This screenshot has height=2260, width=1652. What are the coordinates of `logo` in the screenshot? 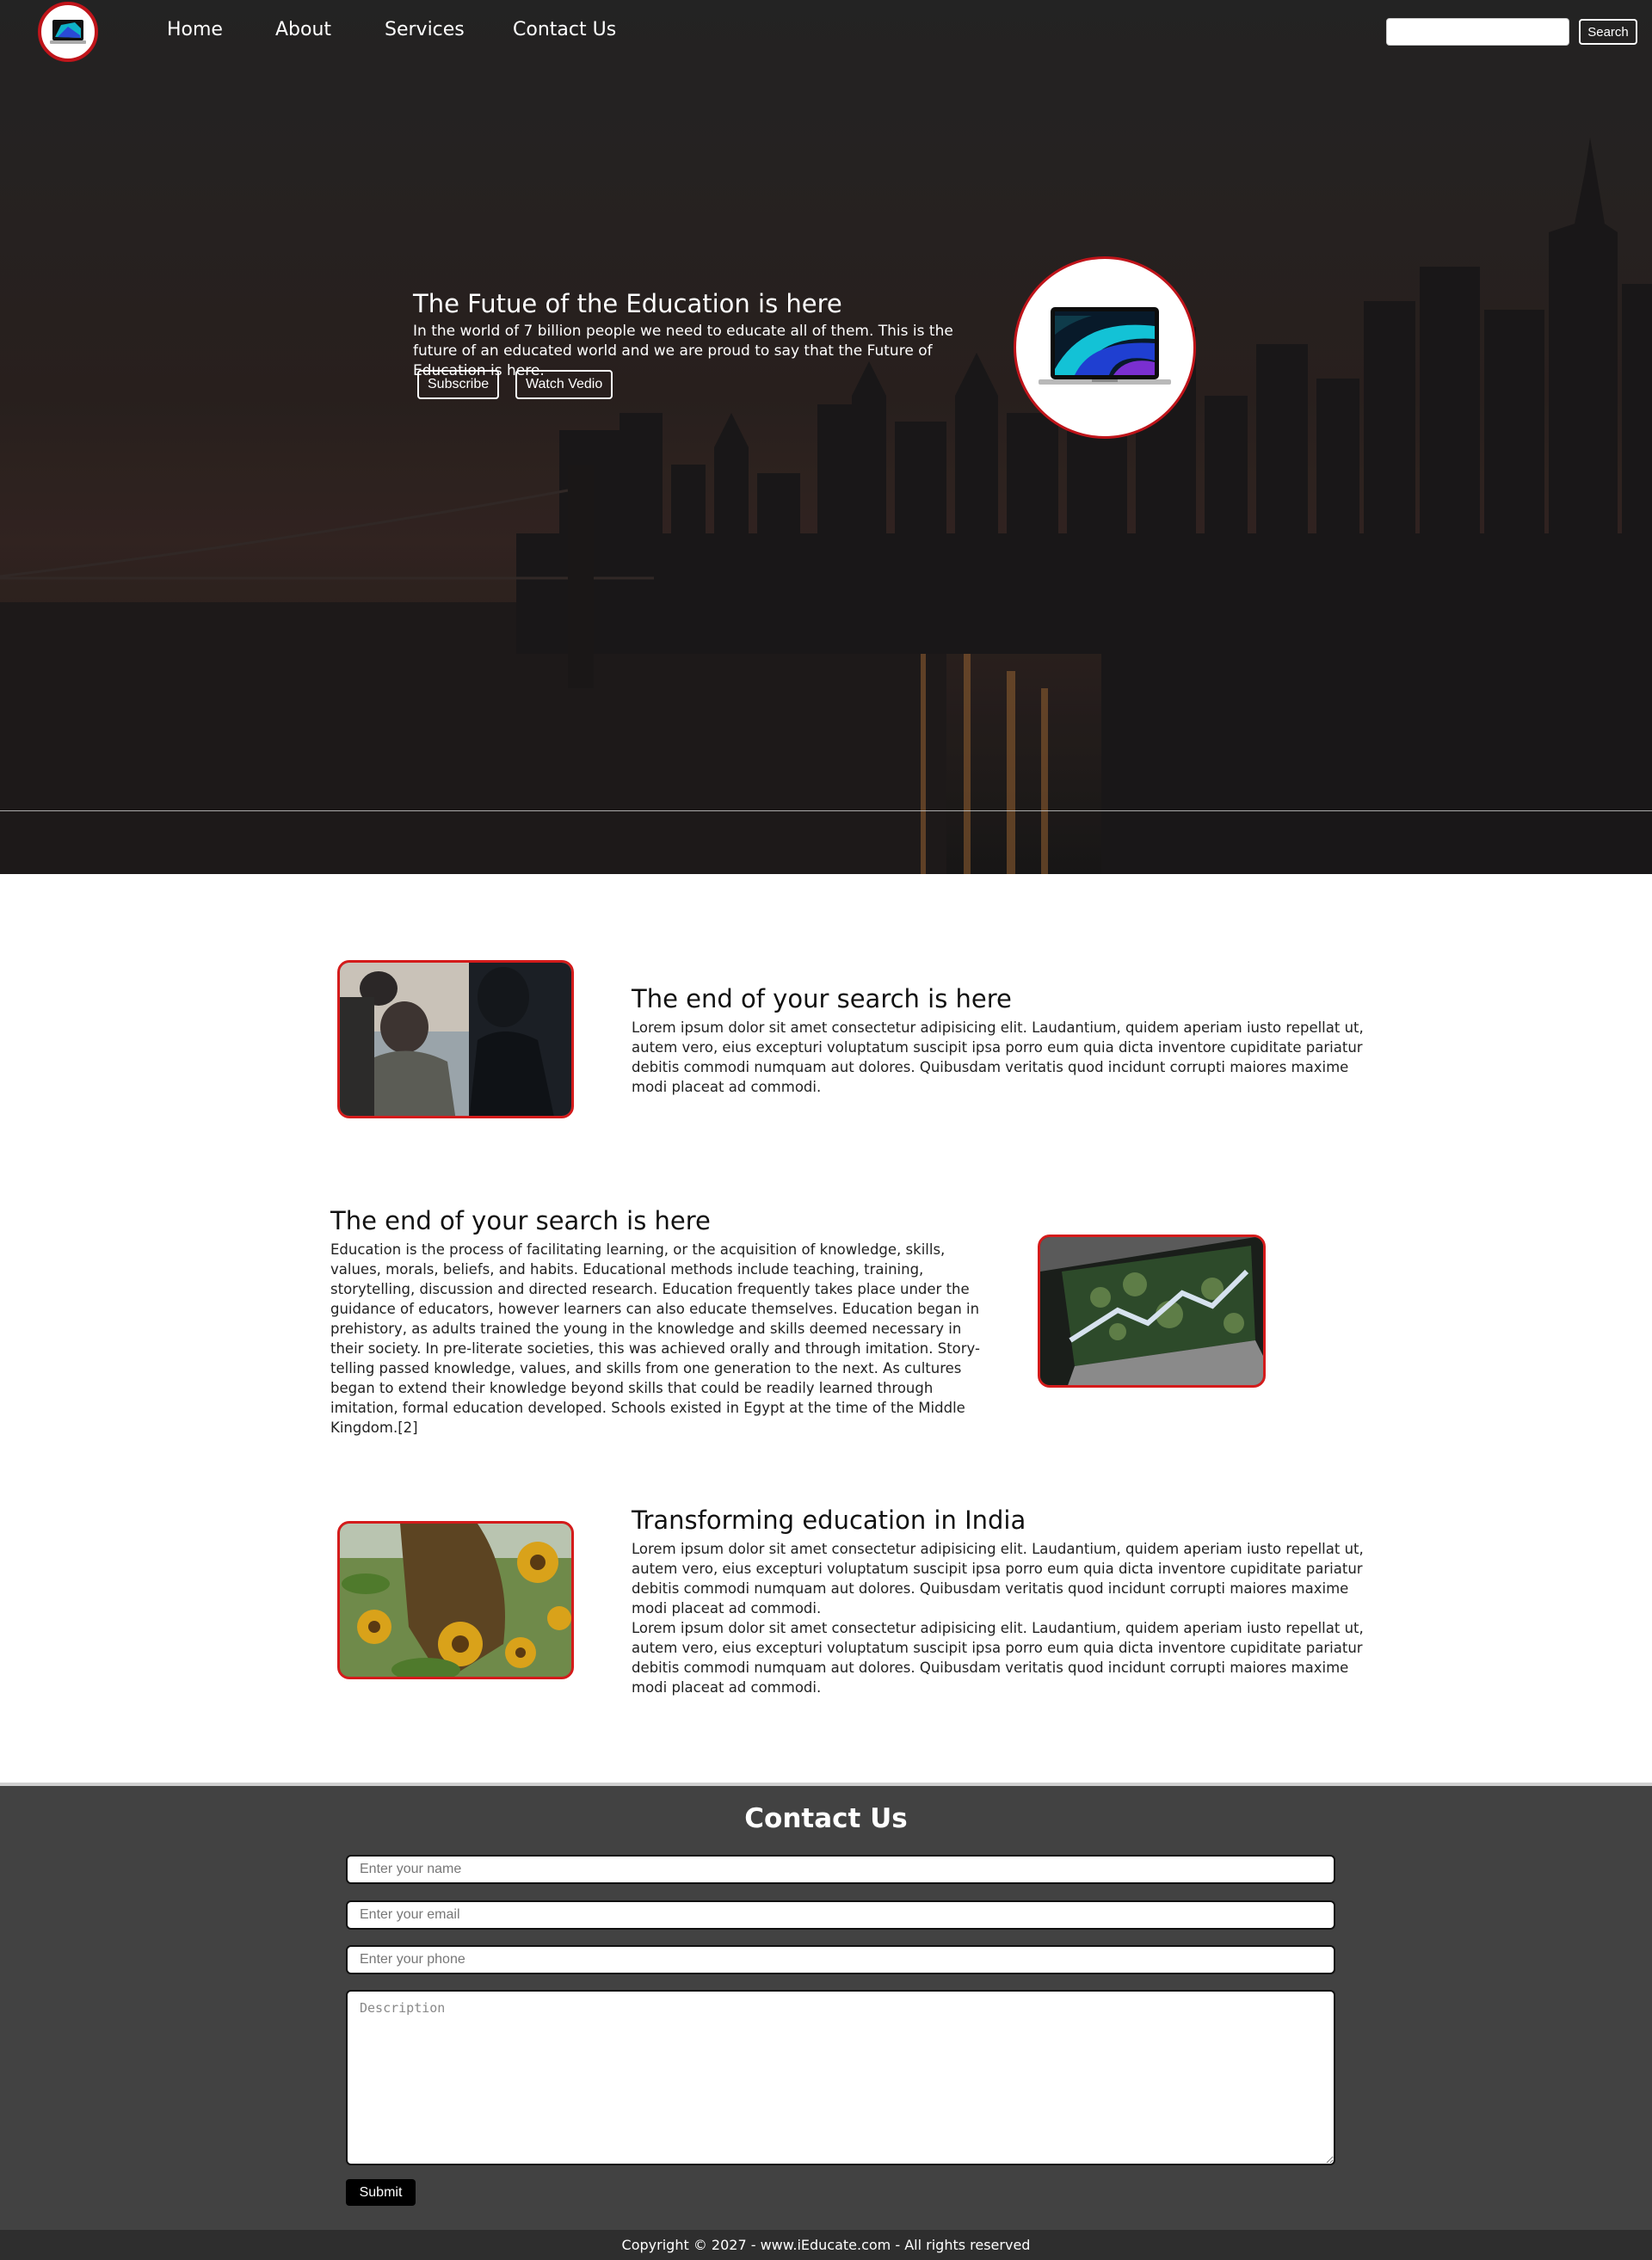 It's located at (68, 32).